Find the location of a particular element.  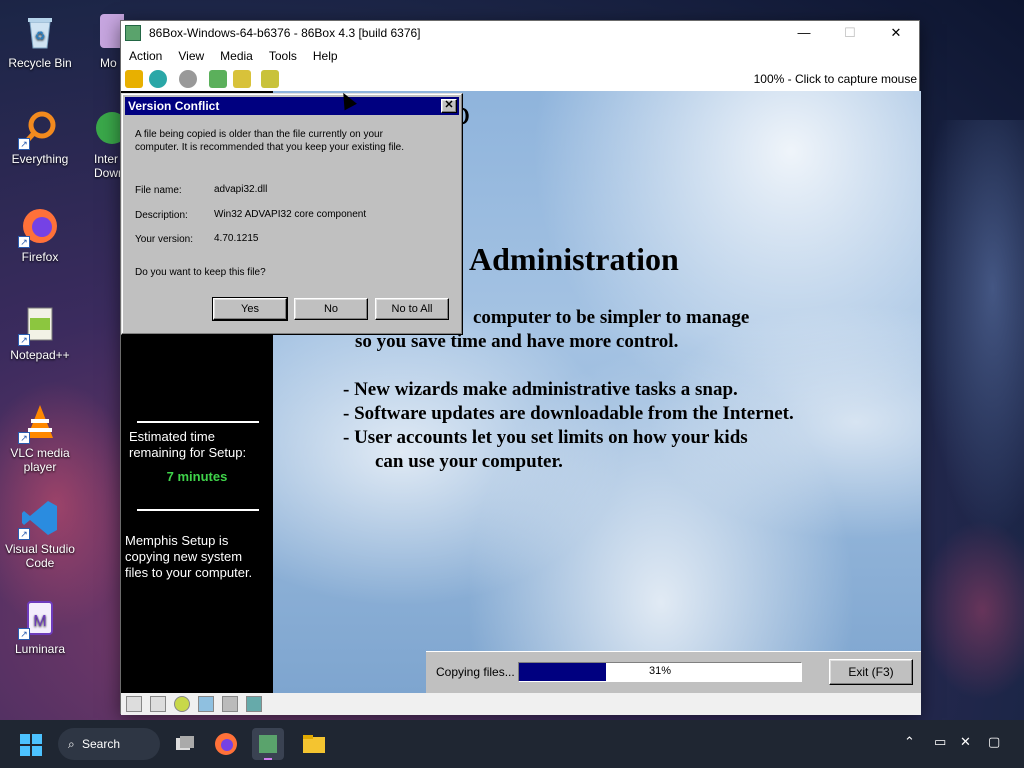

reset-icon is located at coordinates (158, 79).